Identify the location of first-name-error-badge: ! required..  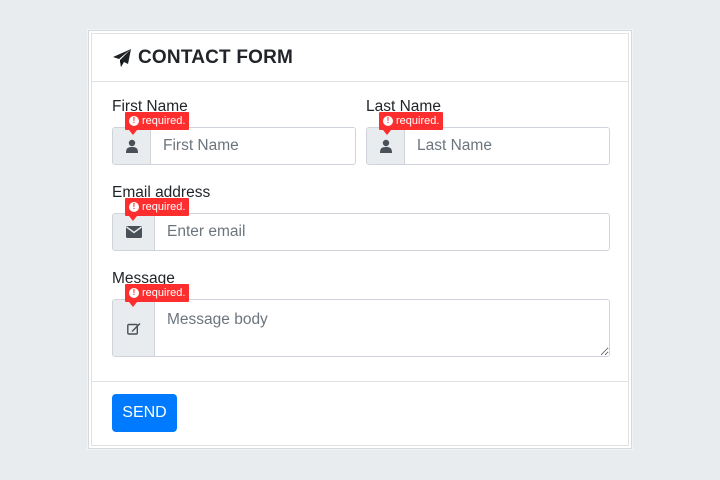
(157, 123).